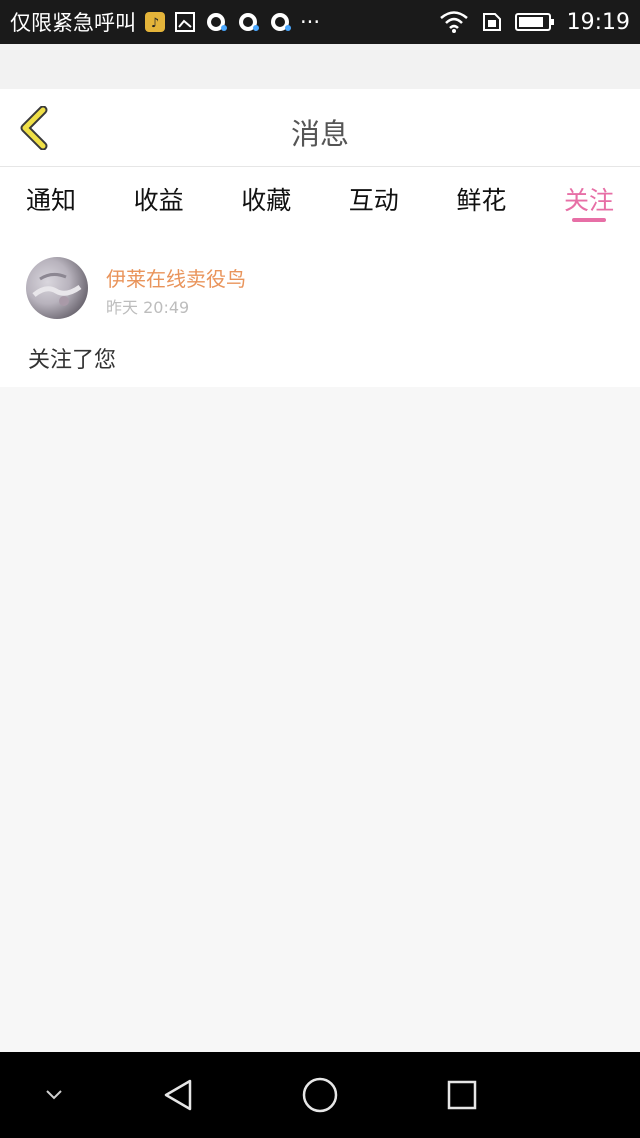 The height and width of the screenshot is (1138, 640). I want to click on home-nav-button, so click(320, 1095).